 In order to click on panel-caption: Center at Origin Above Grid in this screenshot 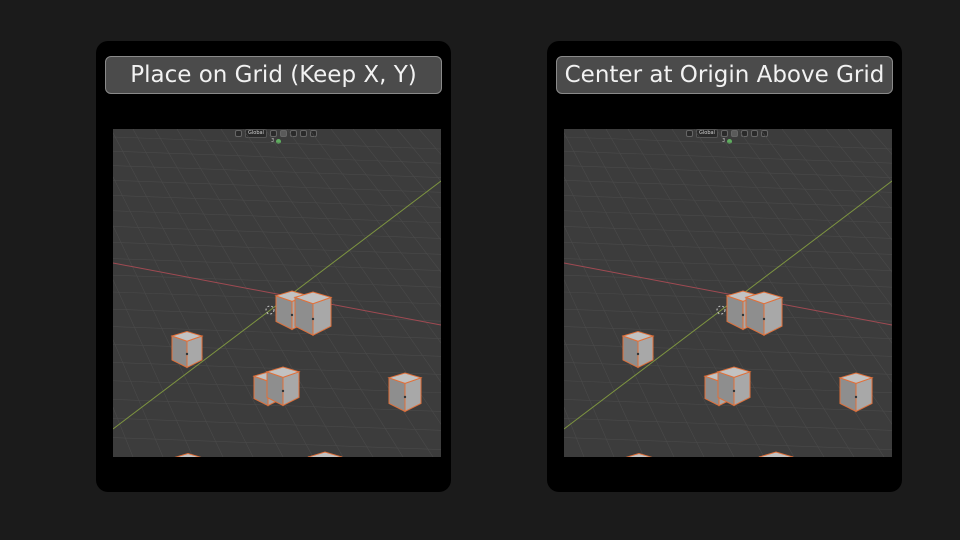, I will do `click(724, 75)`.